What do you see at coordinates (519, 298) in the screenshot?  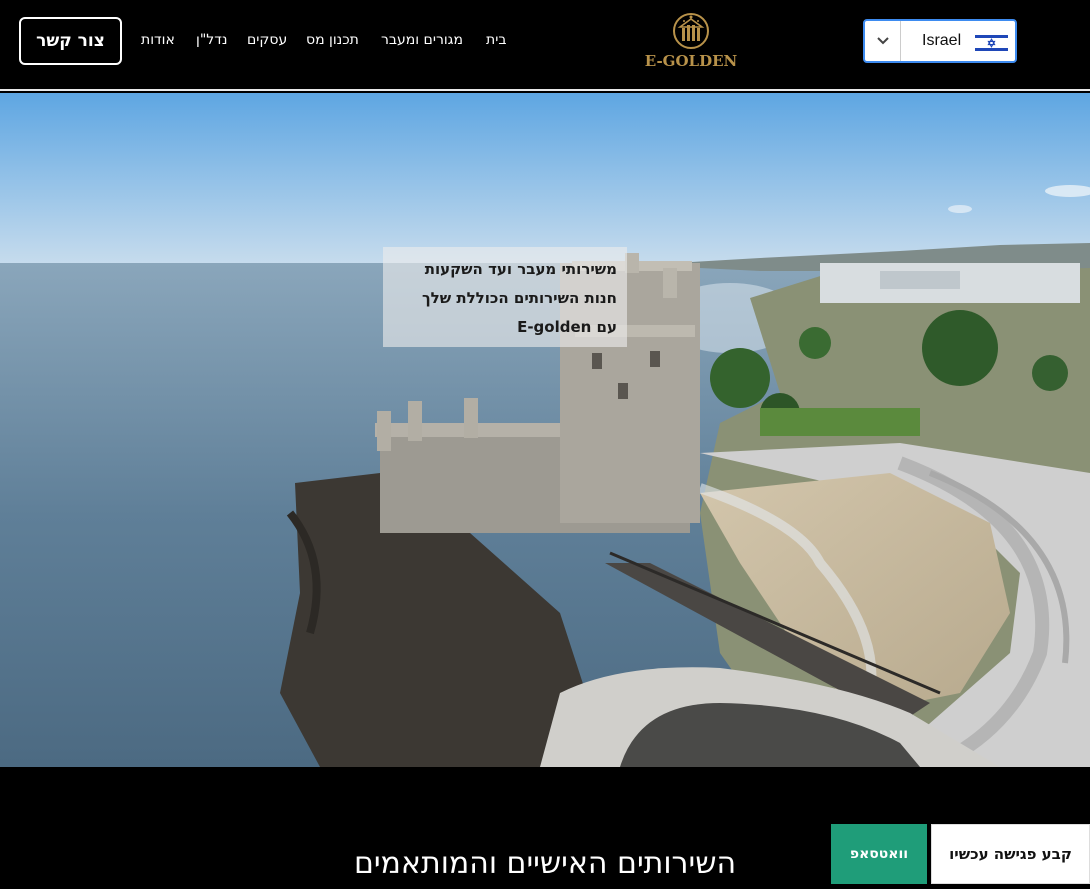 I see `hero-caption-line: חנות השירותים הכוללת שלך` at bounding box center [519, 298].